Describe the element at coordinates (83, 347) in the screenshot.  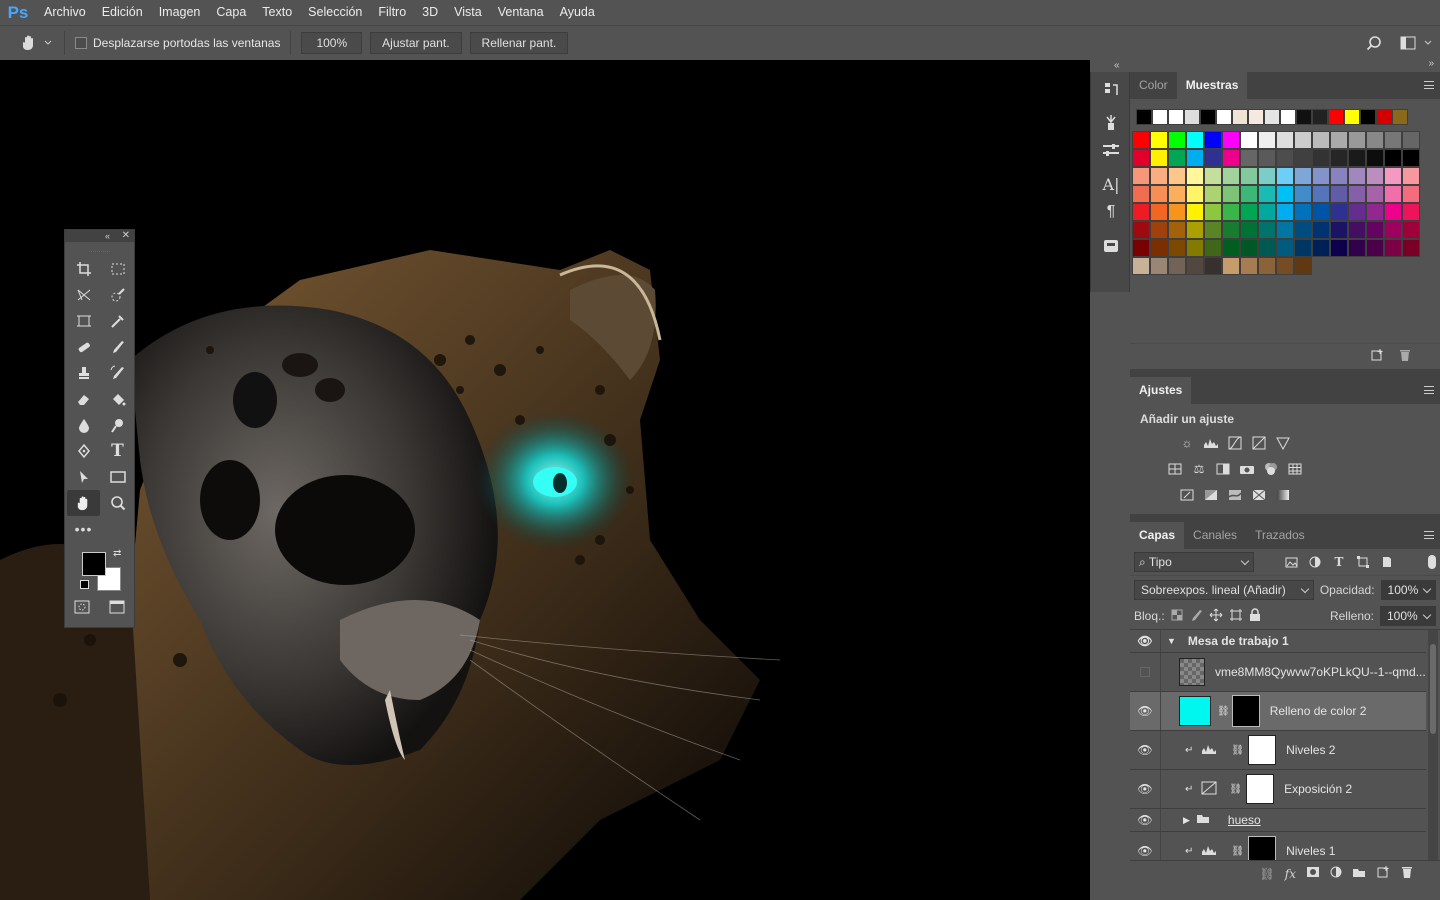
I see `healing-brush-tool-icon` at that location.